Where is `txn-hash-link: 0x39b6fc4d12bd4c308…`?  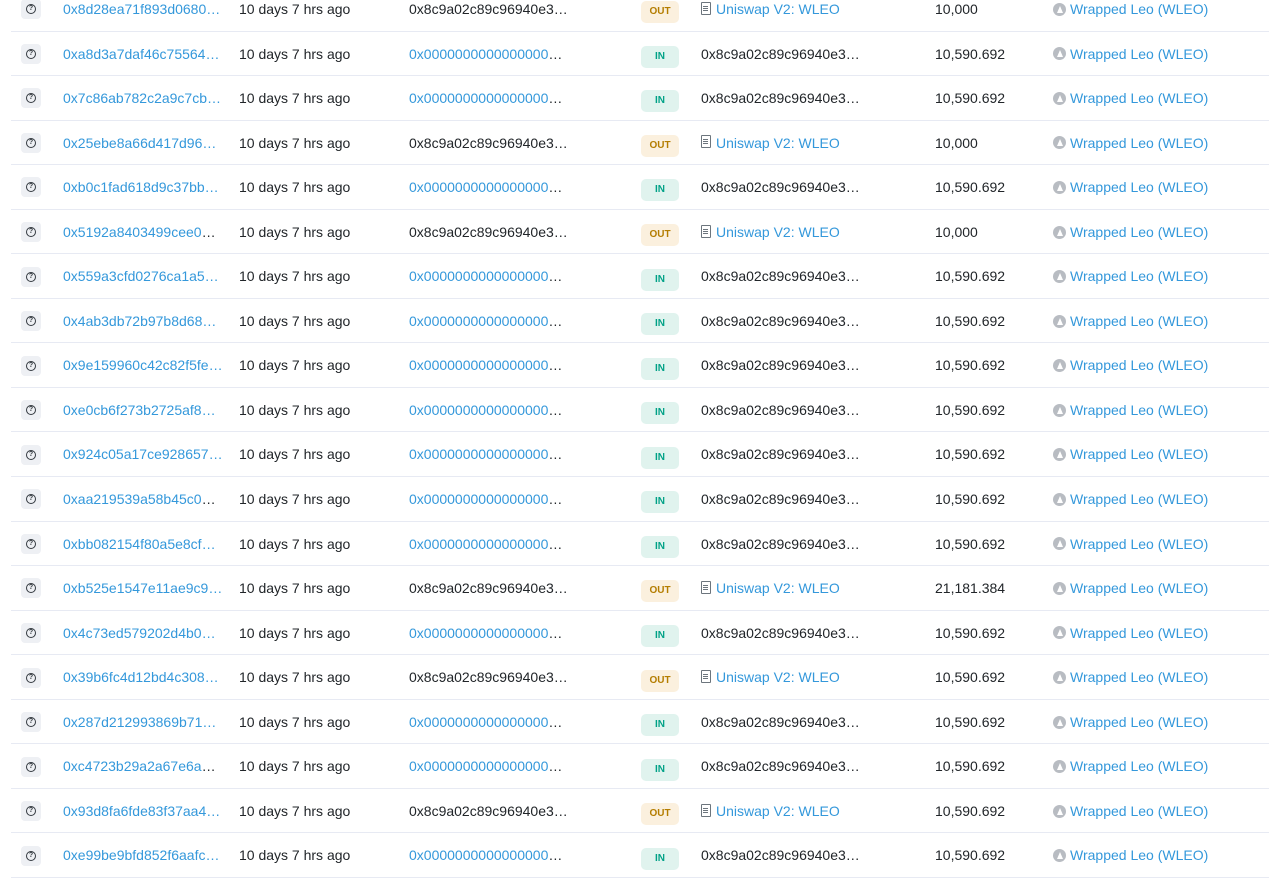 txn-hash-link: 0x39b6fc4d12bd4c308… is located at coordinates (141, 677).